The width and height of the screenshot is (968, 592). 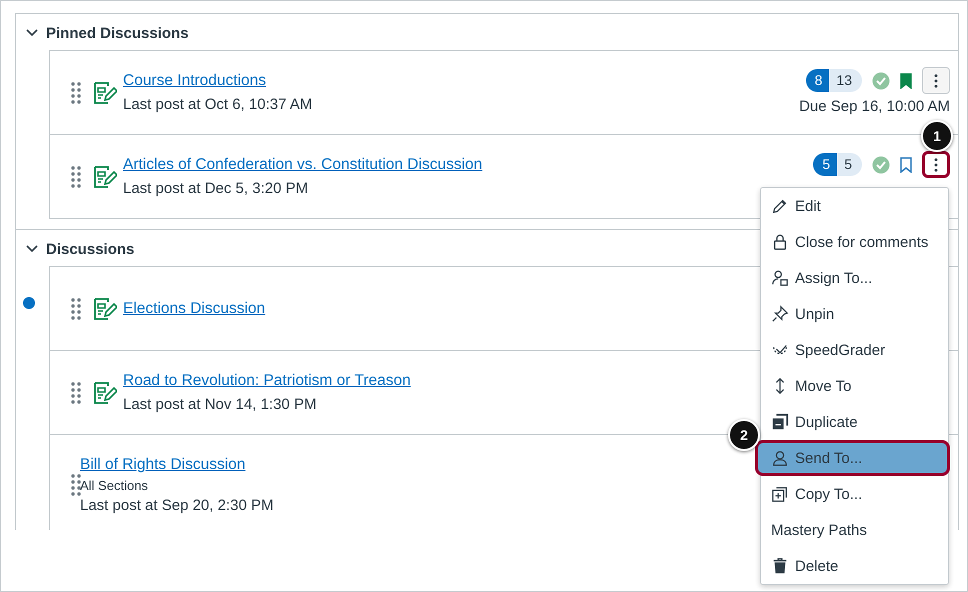 I want to click on last-post-text: Last post at Sep 20, 2:30 PM, so click(x=177, y=505).